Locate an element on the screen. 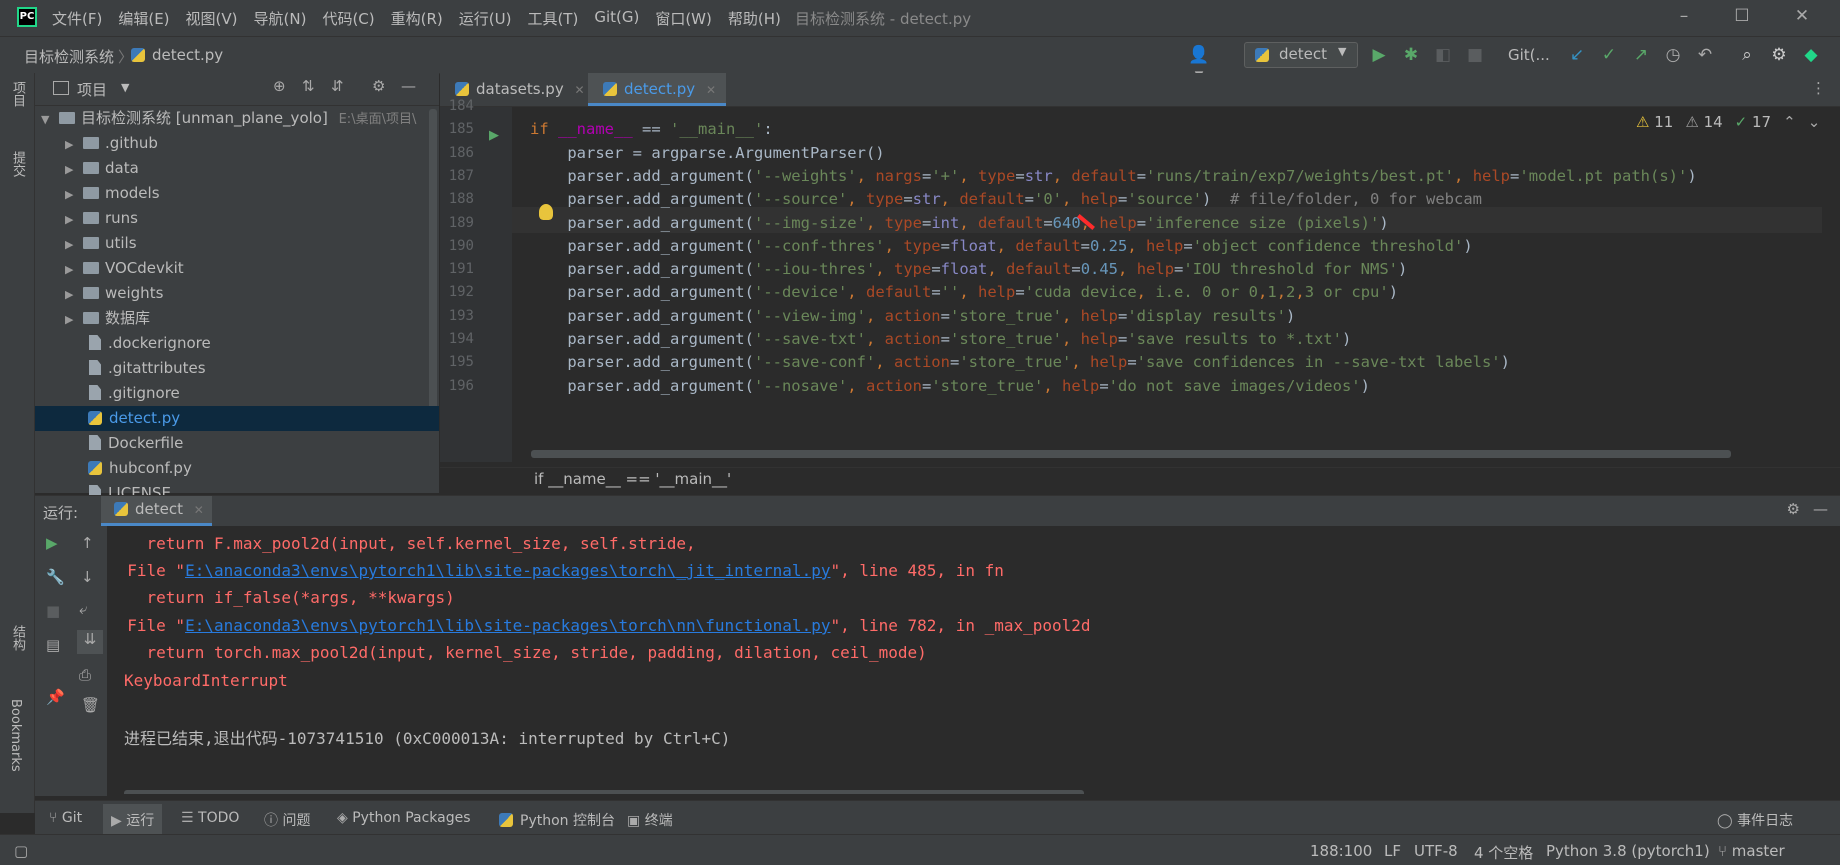 Image resolution: width=1840 pixels, height=865 pixels. tree-item: ▶ runs is located at coordinates (237, 218).